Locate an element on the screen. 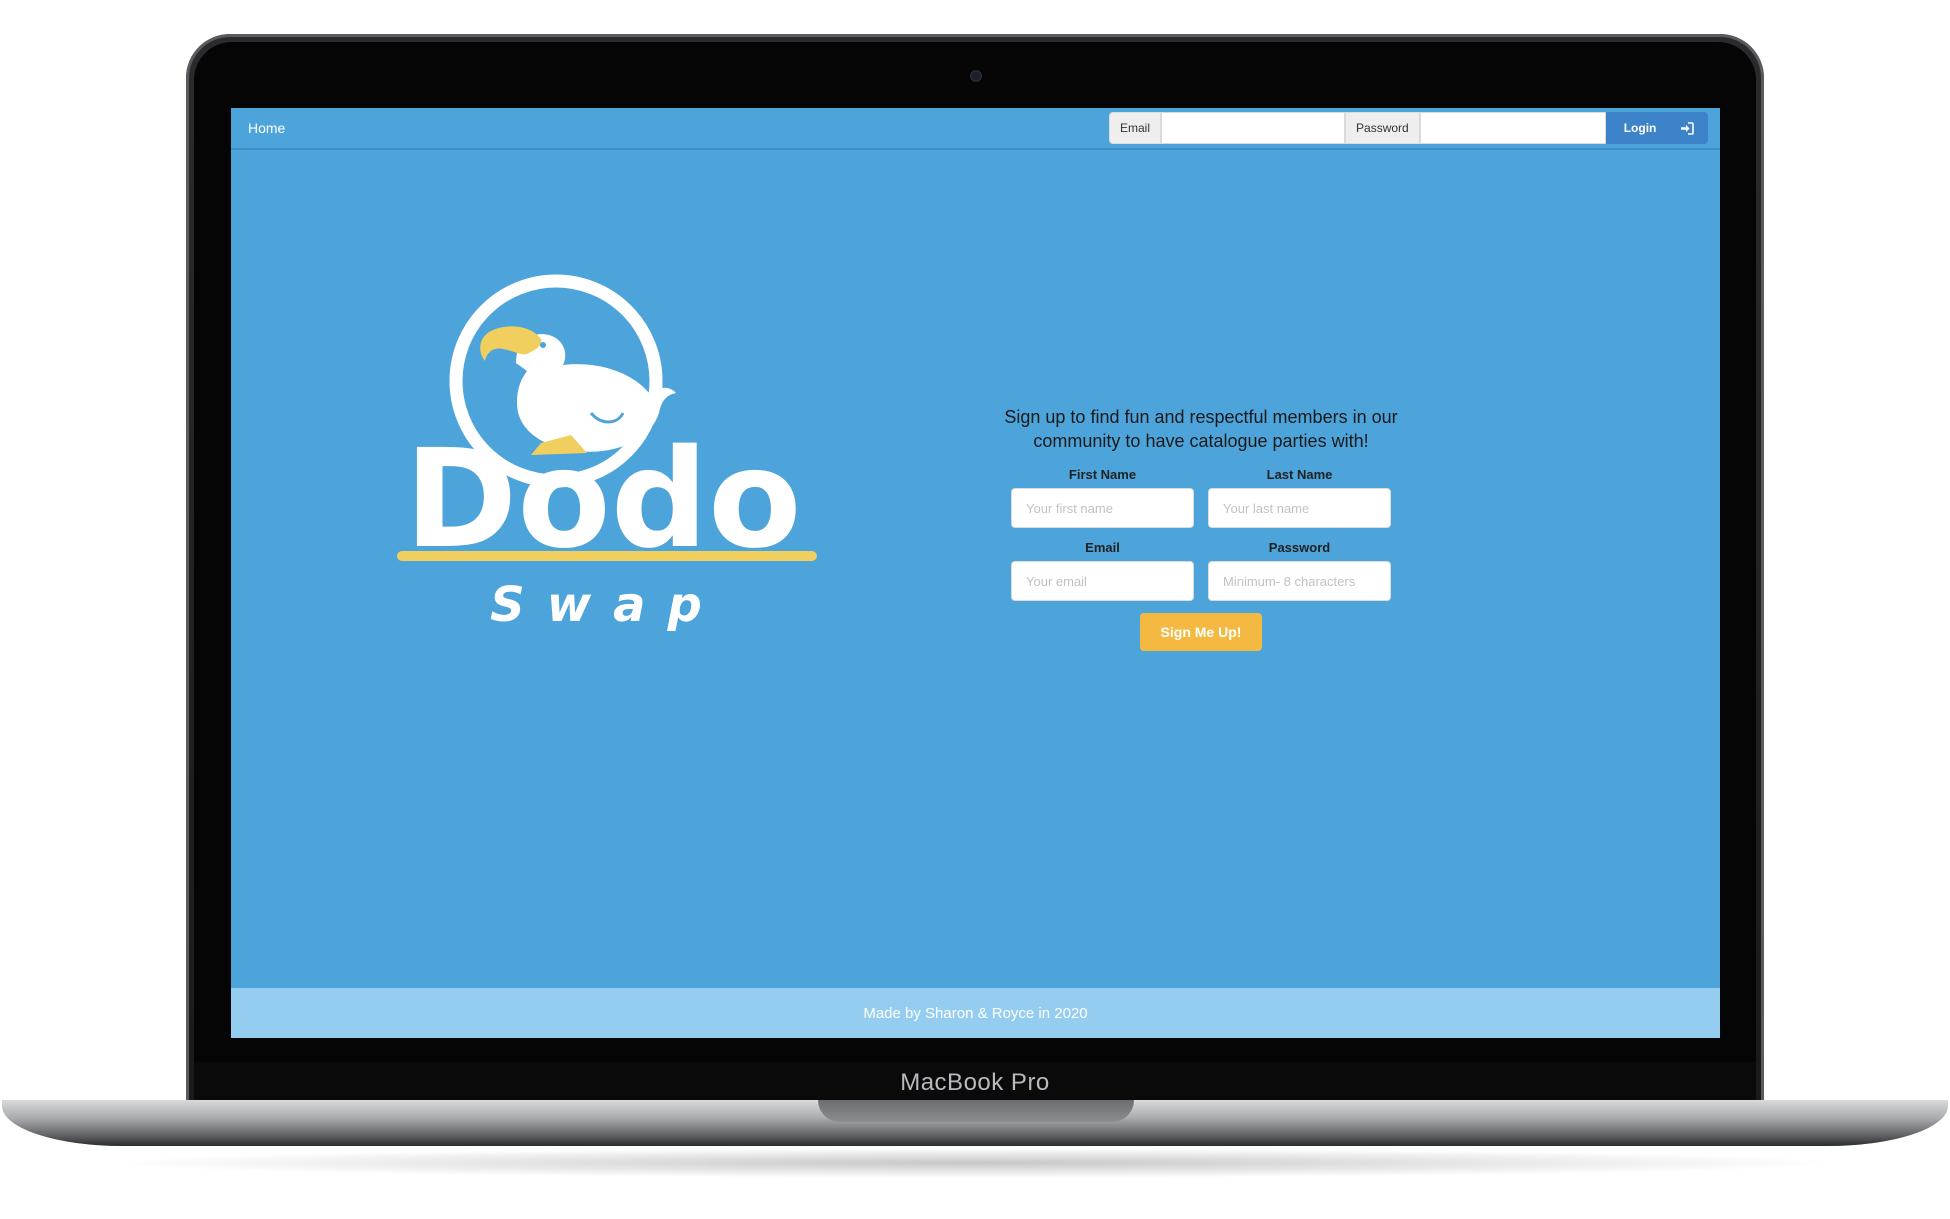  nav-home-link: Home is located at coordinates (266, 128).